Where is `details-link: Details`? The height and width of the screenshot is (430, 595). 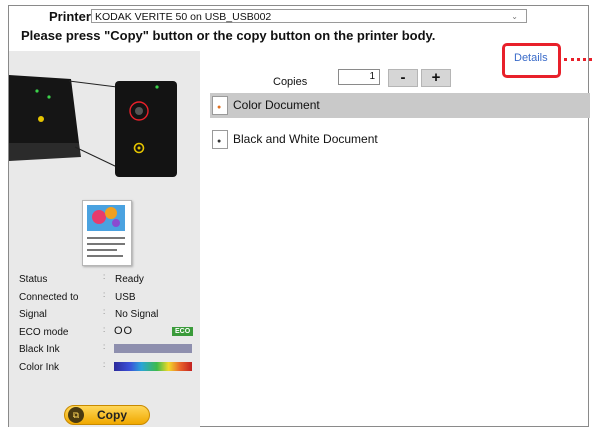 details-link: Details is located at coordinates (531, 58).